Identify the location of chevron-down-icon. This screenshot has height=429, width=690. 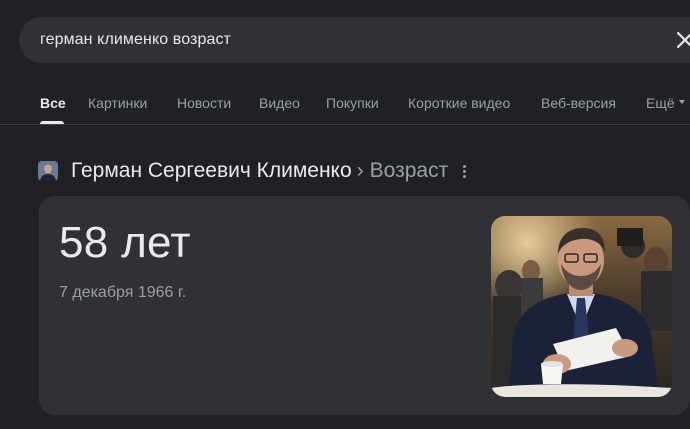
(682, 102).